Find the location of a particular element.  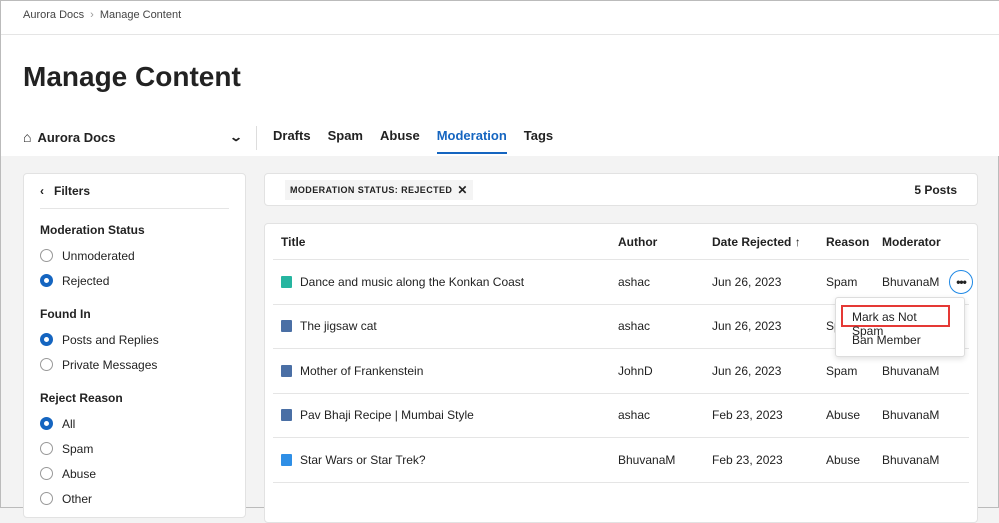

filter-option-label: Posts and Replies is located at coordinates (110, 339).